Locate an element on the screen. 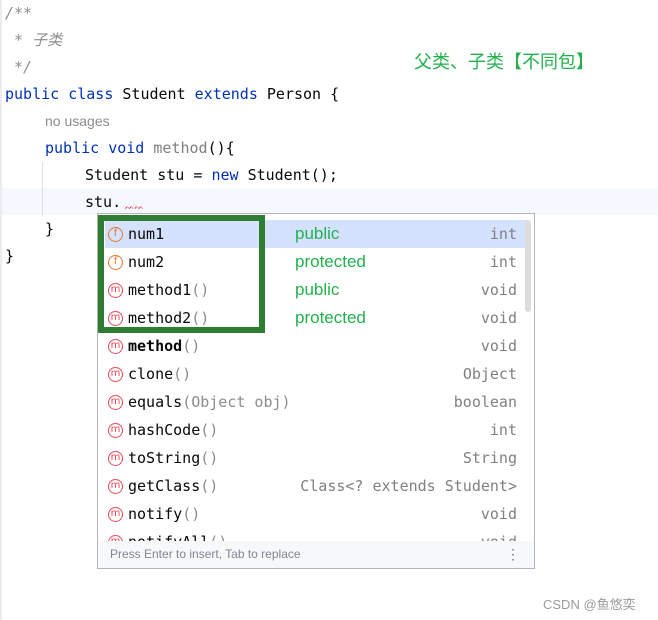 The image size is (658, 620). completion-item: m hashCode() int is located at coordinates (317, 430).